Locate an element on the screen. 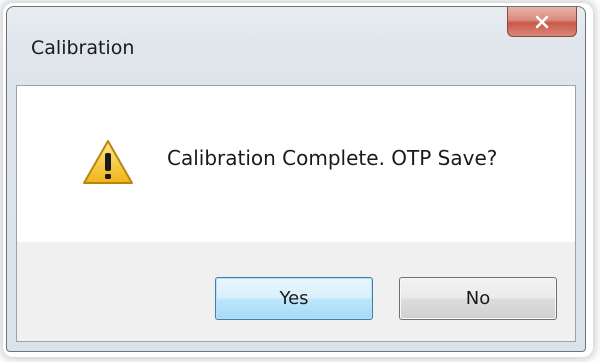 Image resolution: width=600 pixels, height=362 pixels. dialog-message: Calibration Complete. OTP Save? is located at coordinates (332, 158).